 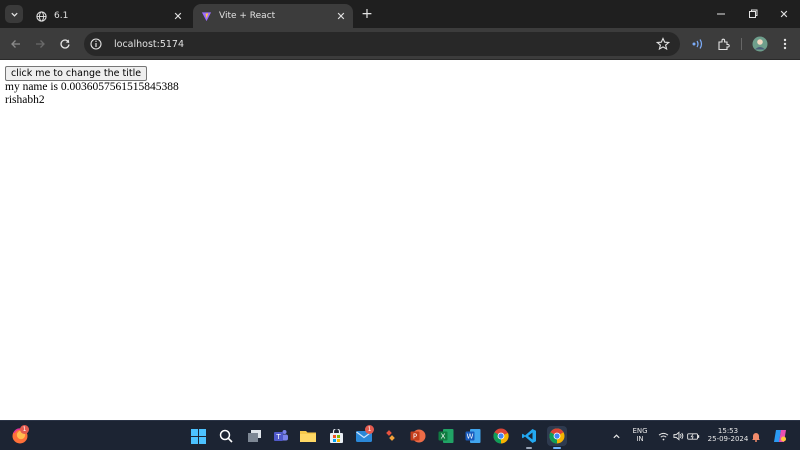 I want to click on read-aloud-icon, so click(x=698, y=44).